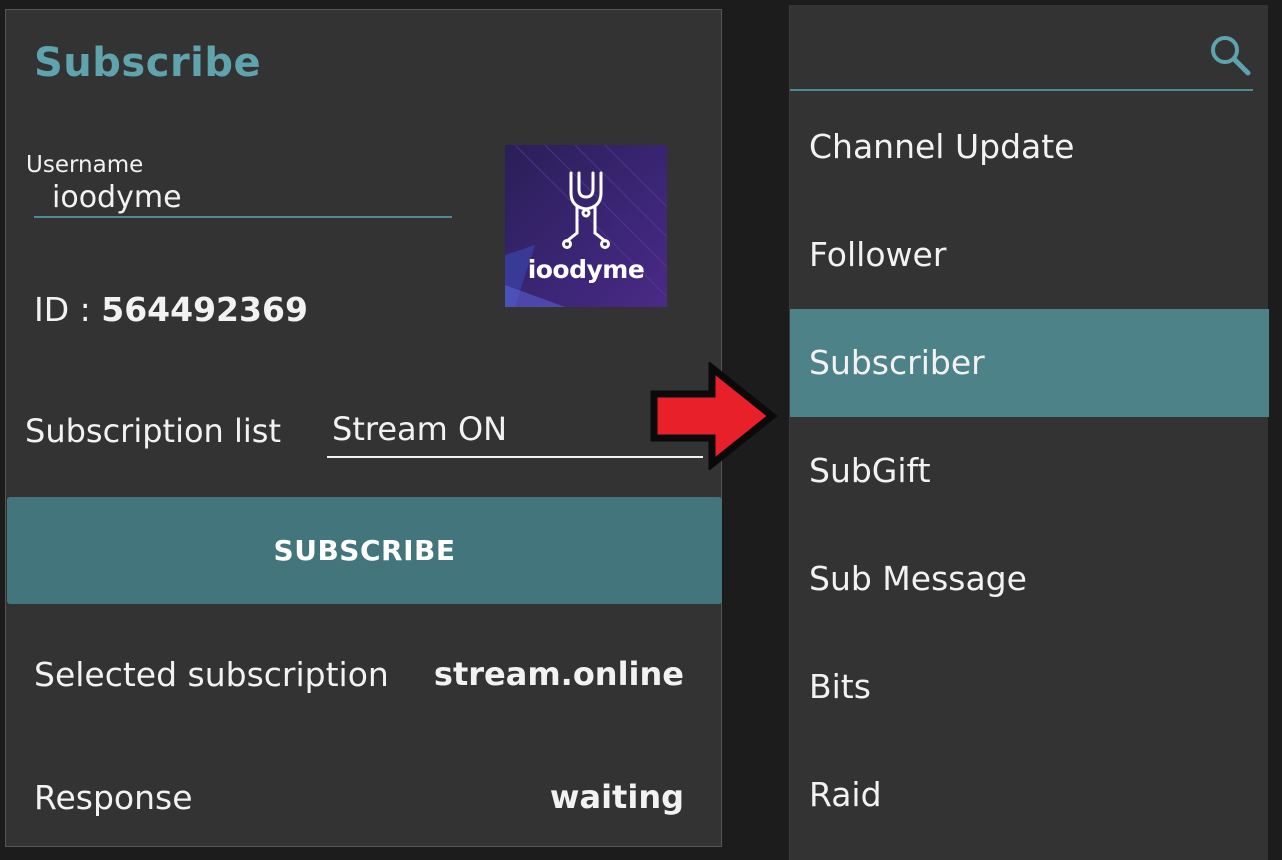 The width and height of the screenshot is (1282, 860). I want to click on menu-item-raid: Raid, so click(1029, 795).